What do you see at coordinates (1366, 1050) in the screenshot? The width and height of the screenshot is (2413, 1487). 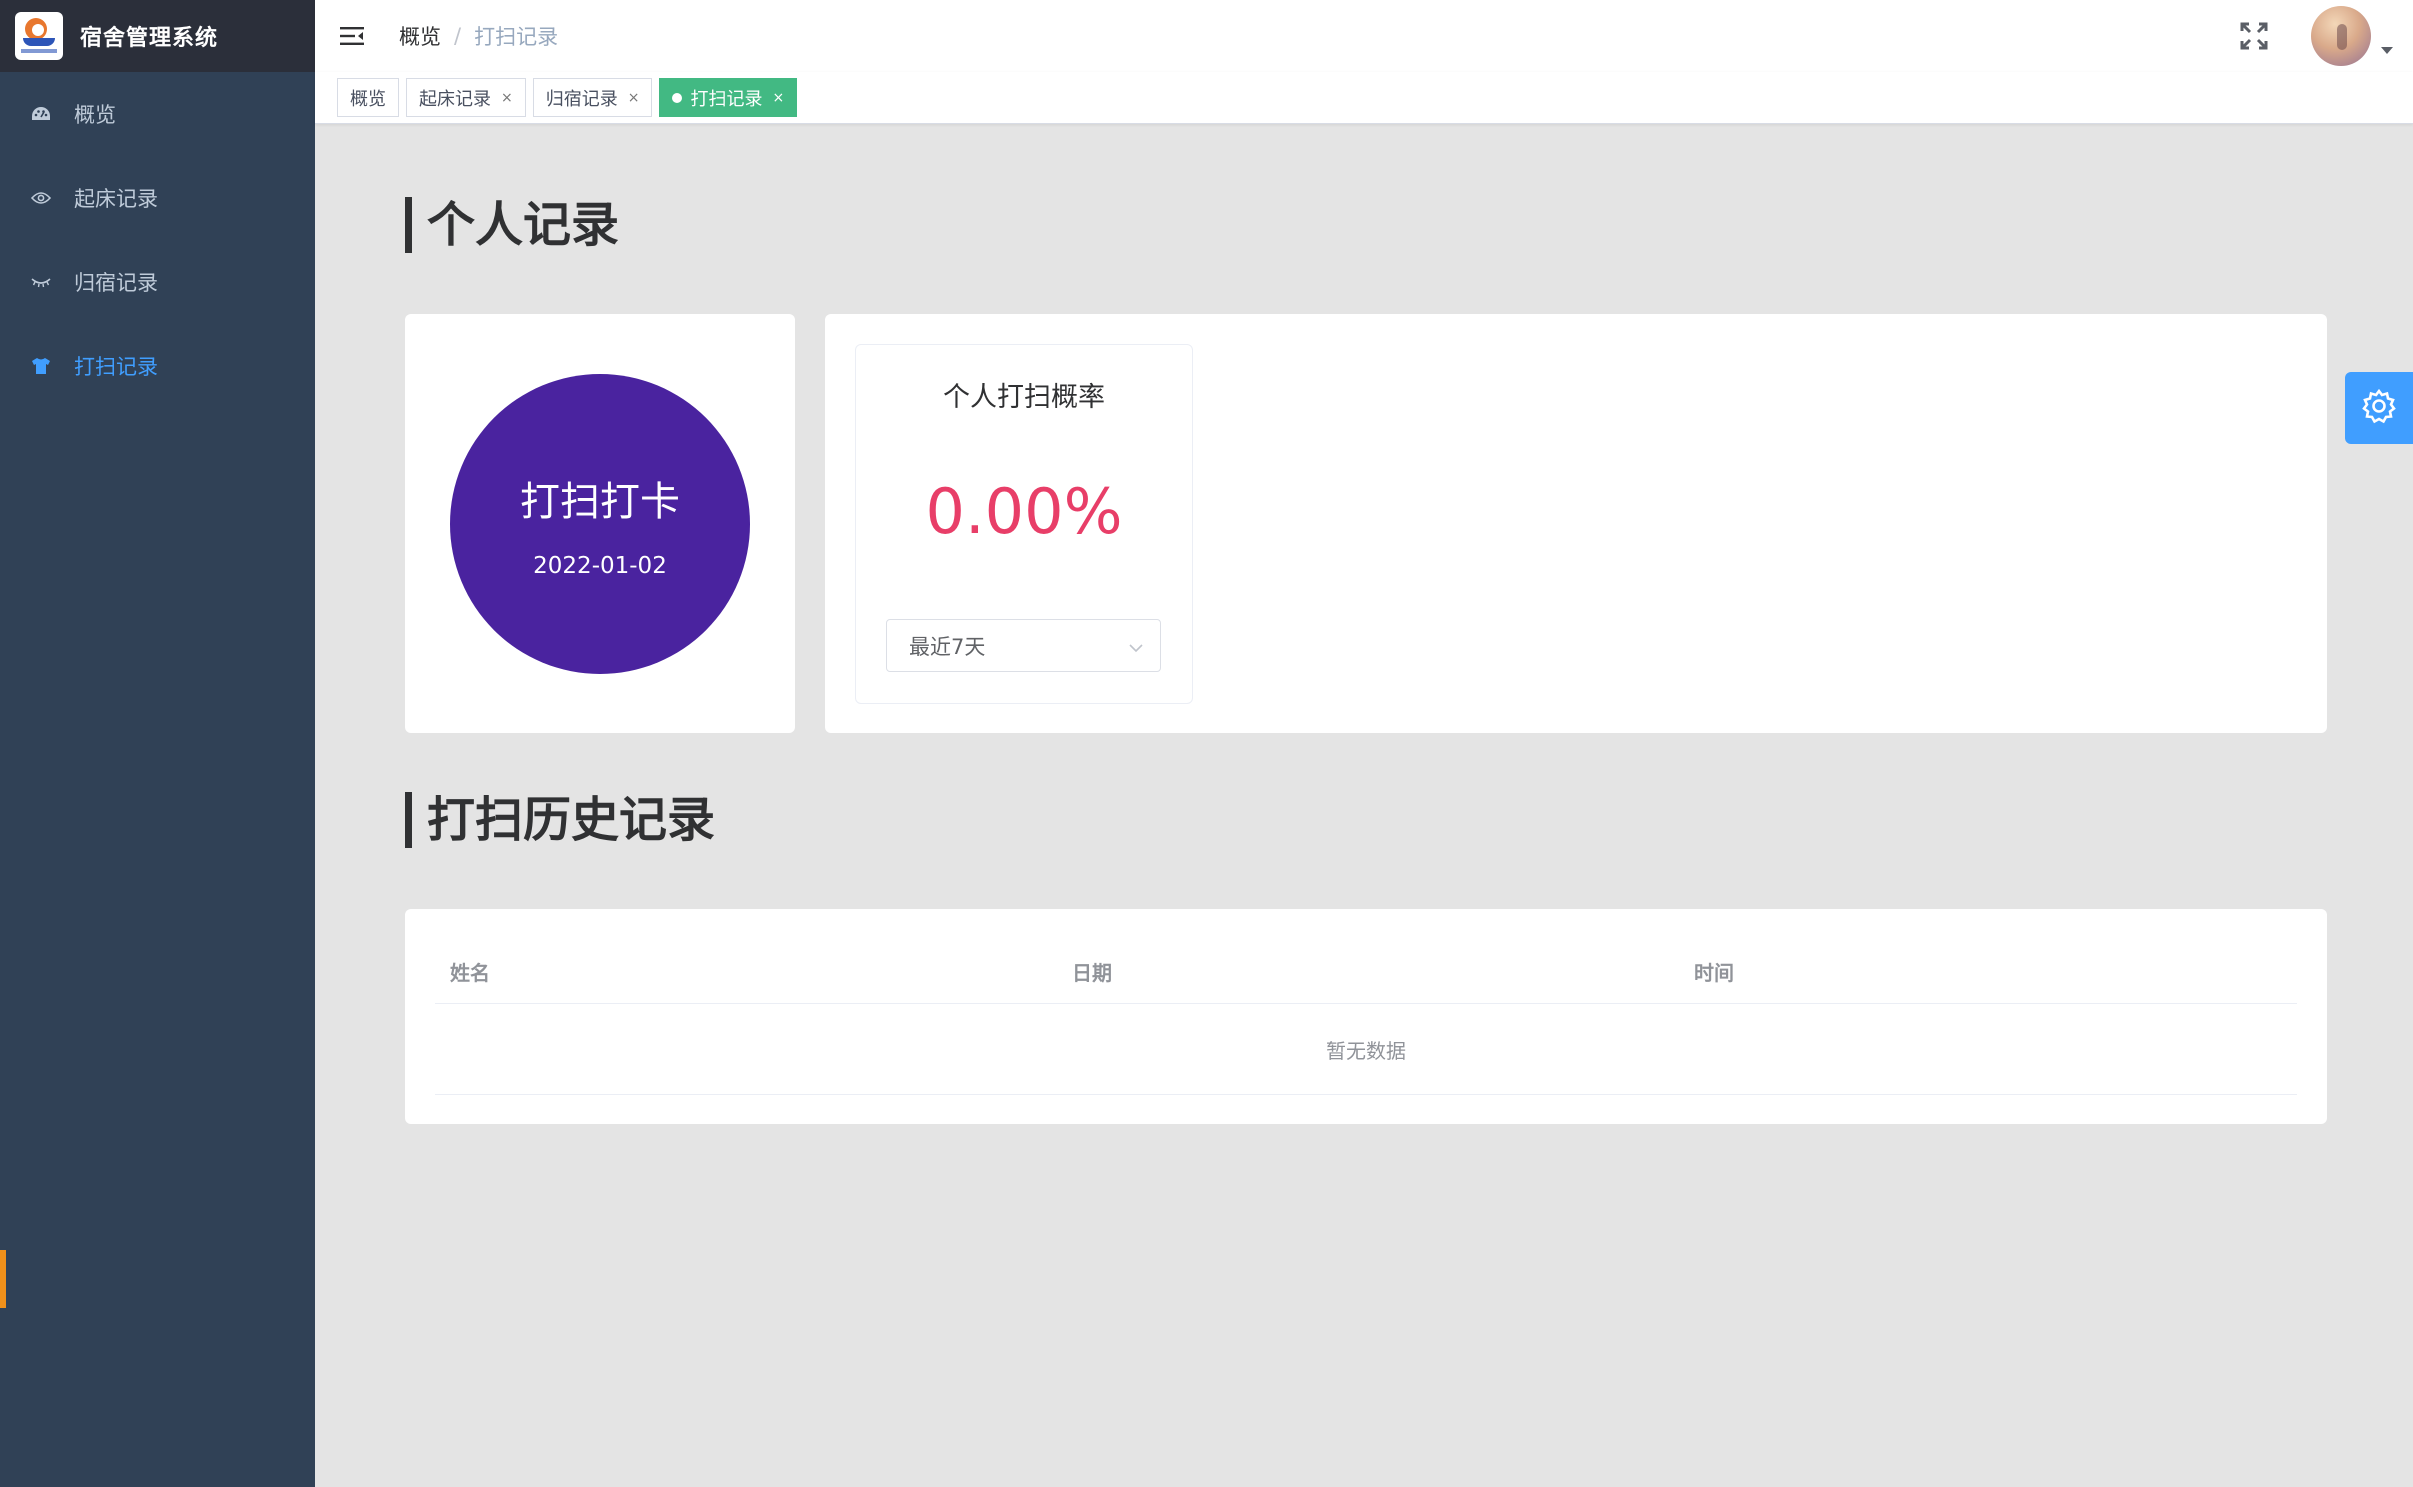 I see `table-empty-text: 暂无数据` at bounding box center [1366, 1050].